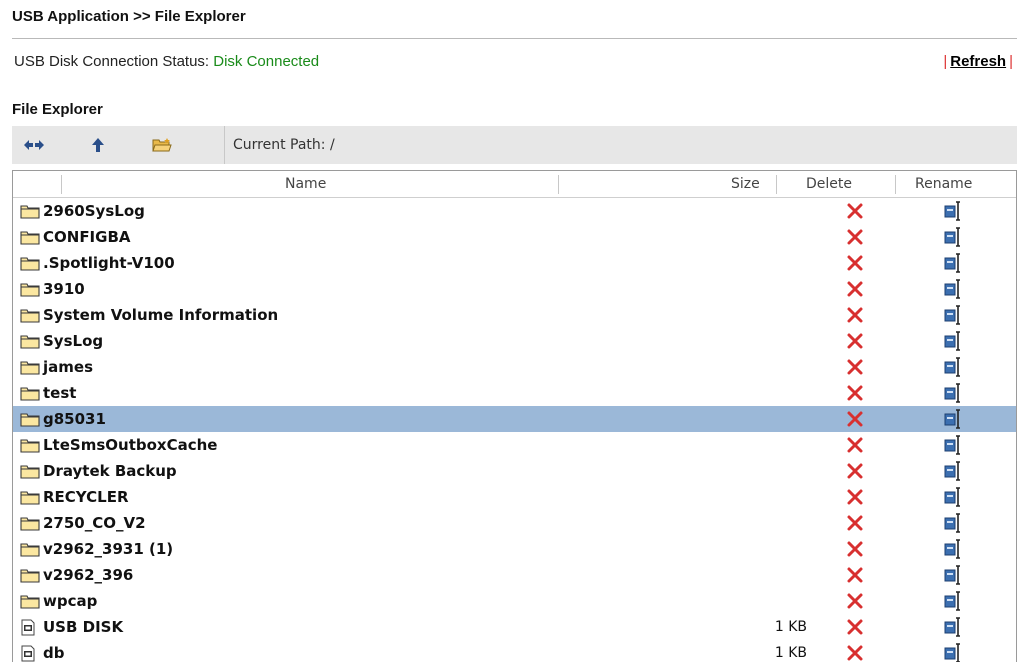  What do you see at coordinates (94, 211) in the screenshot?
I see `item-name: 2960SysLog` at bounding box center [94, 211].